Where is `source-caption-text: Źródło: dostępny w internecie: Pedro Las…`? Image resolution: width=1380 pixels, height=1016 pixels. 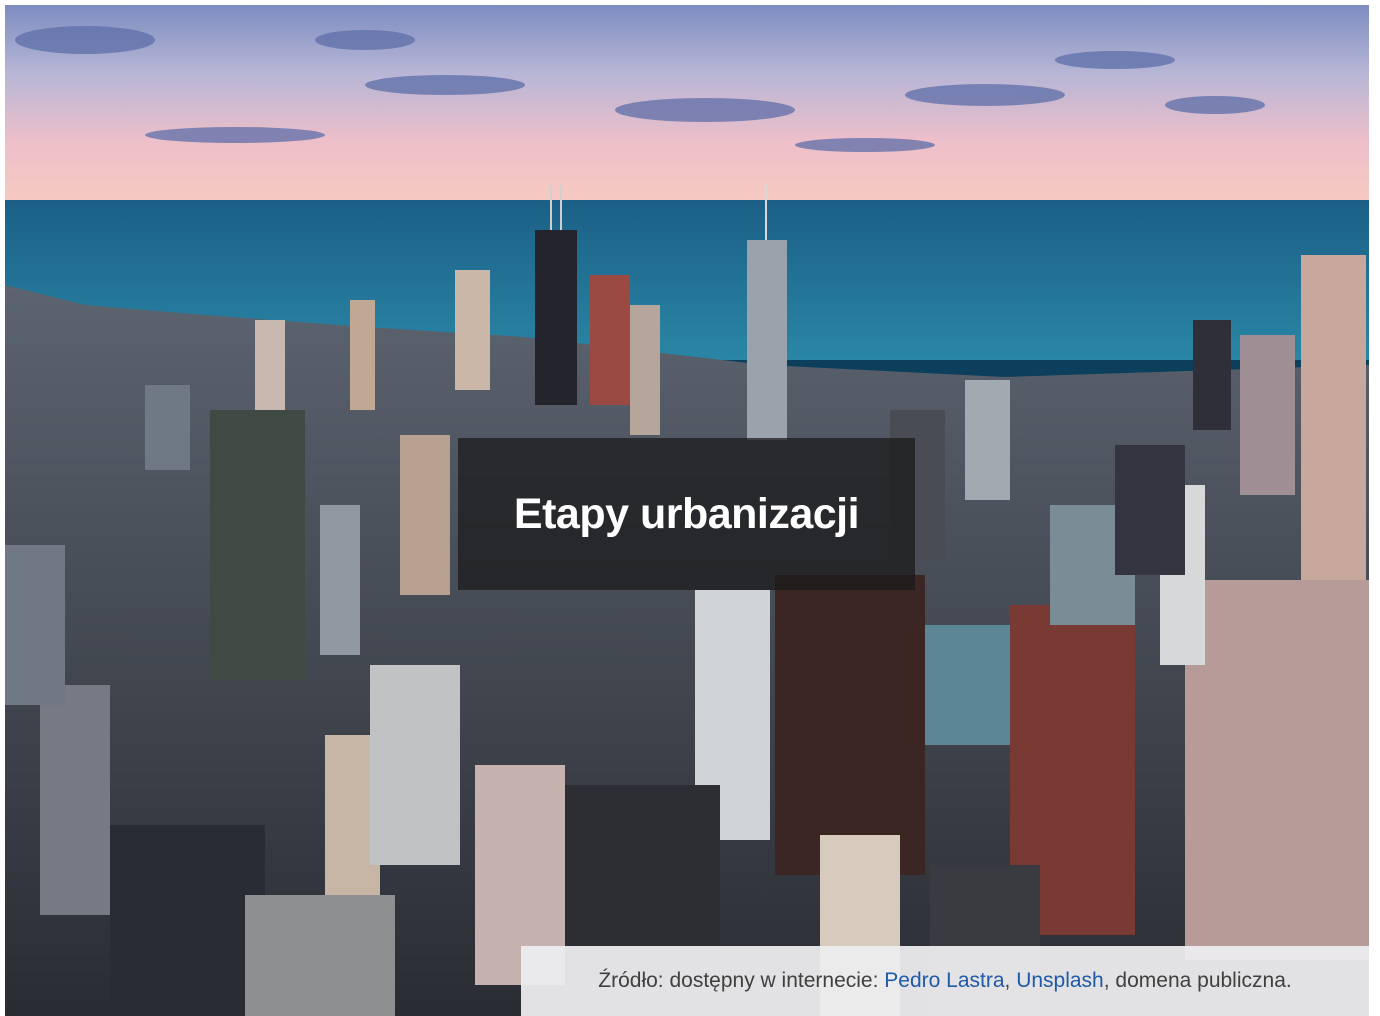 source-caption-text: Źródło: dostępny w internecie: Pedro Las… is located at coordinates (944, 981).